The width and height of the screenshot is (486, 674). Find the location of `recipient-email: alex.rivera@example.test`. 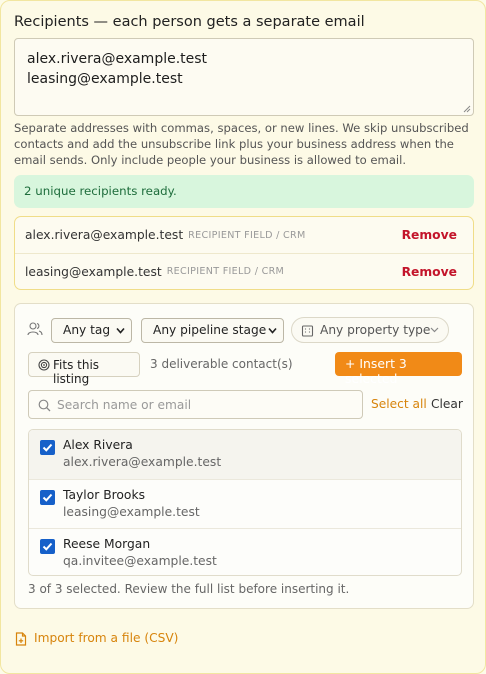

recipient-email: alex.rivera@example.test is located at coordinates (104, 235).